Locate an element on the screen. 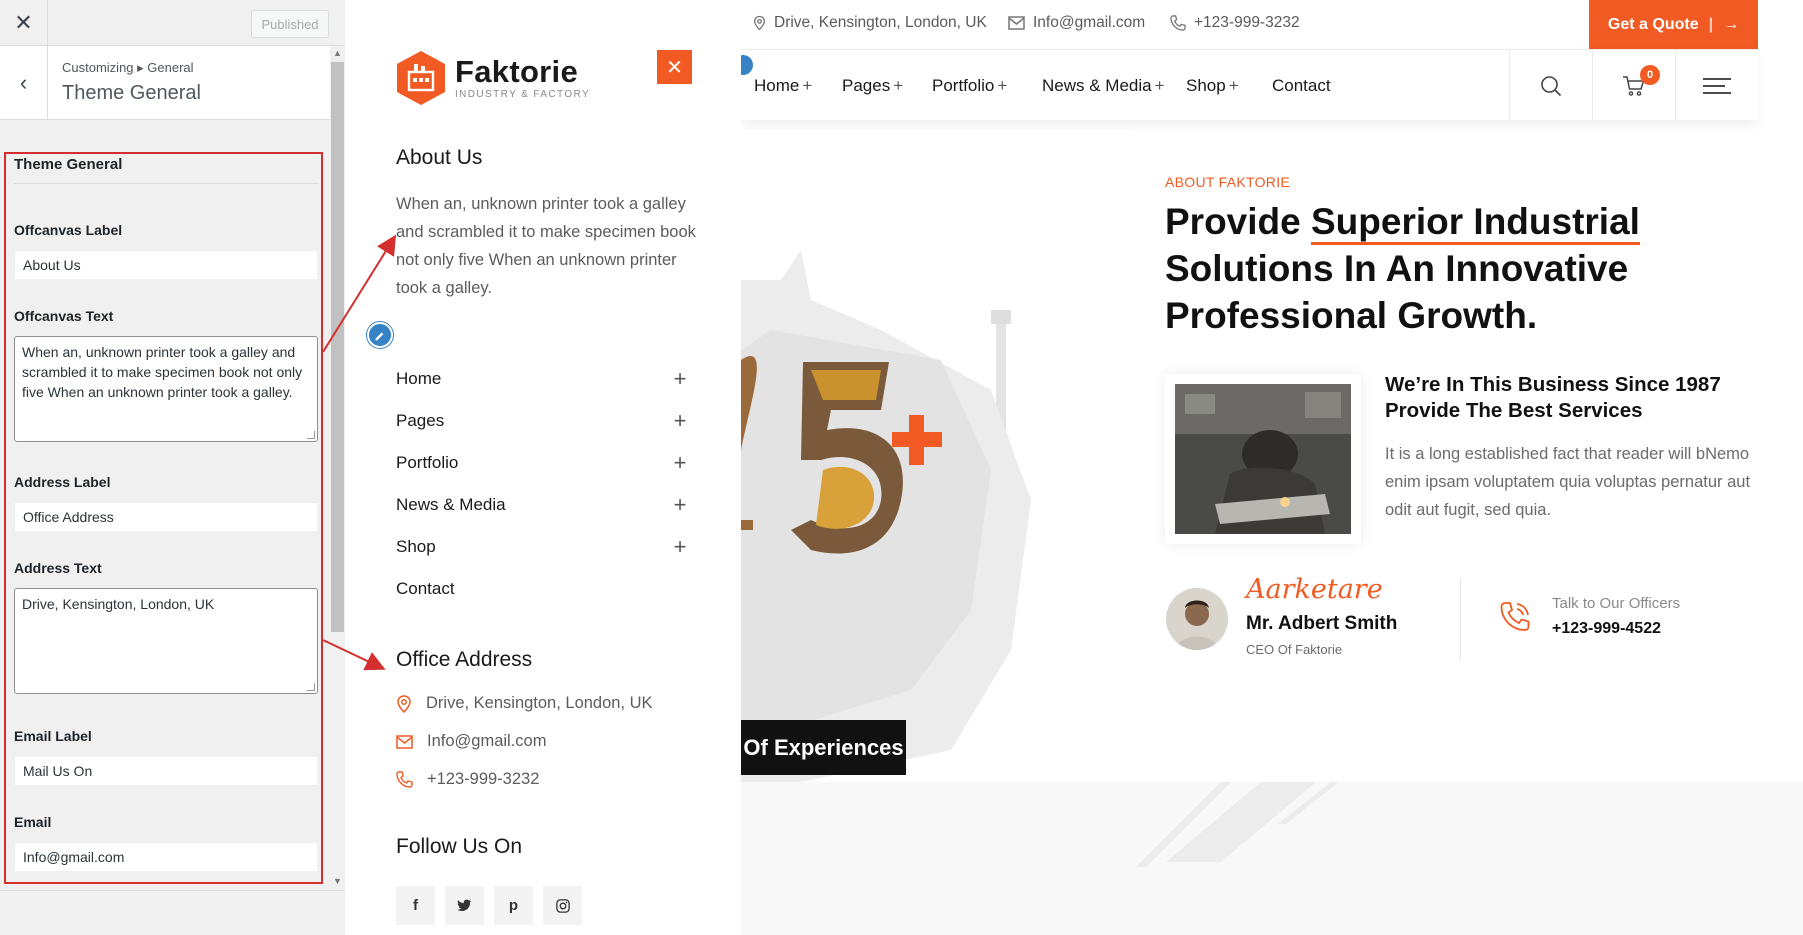 The width and height of the screenshot is (1803, 935). get-a-quote-button: Get a Quote | → is located at coordinates (1673, 24).